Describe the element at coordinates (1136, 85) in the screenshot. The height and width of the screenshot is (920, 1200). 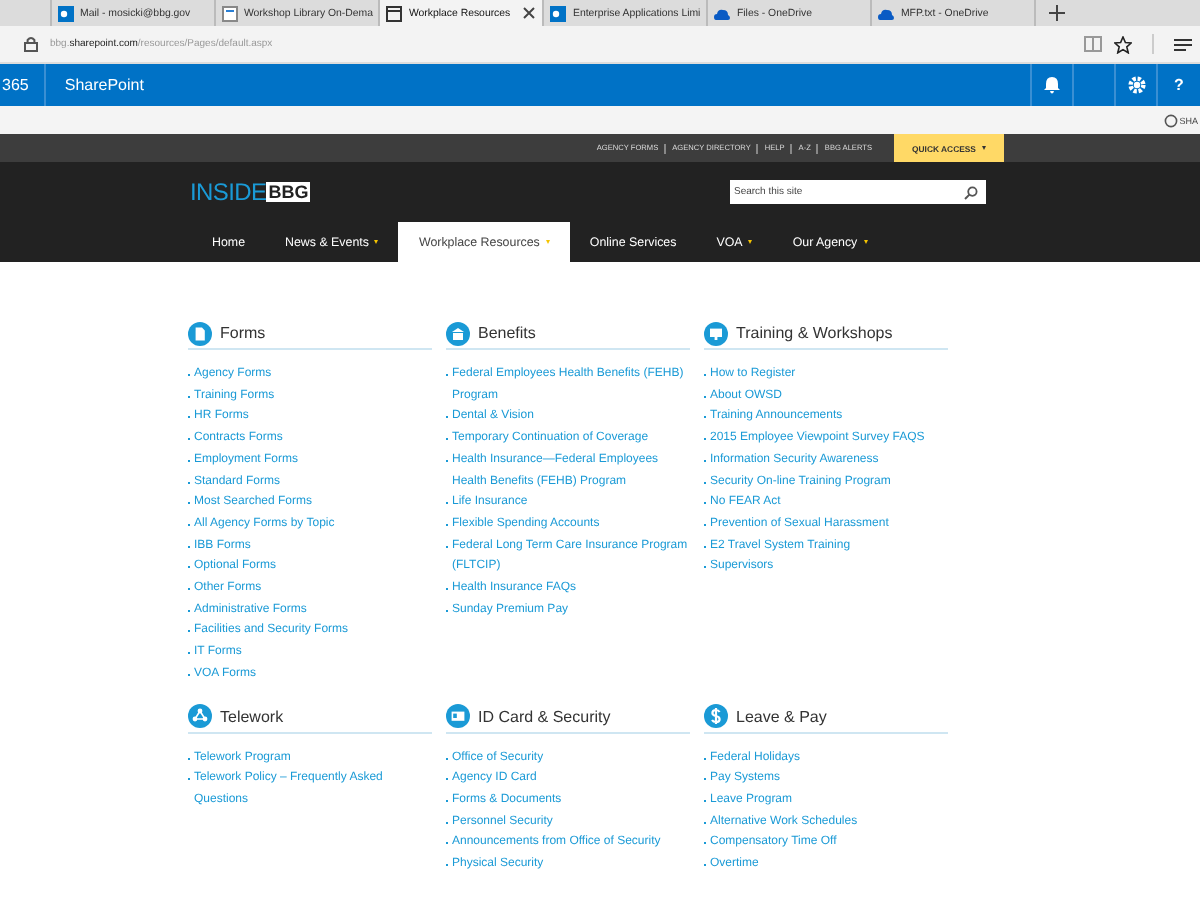
I see `gear-icon` at that location.